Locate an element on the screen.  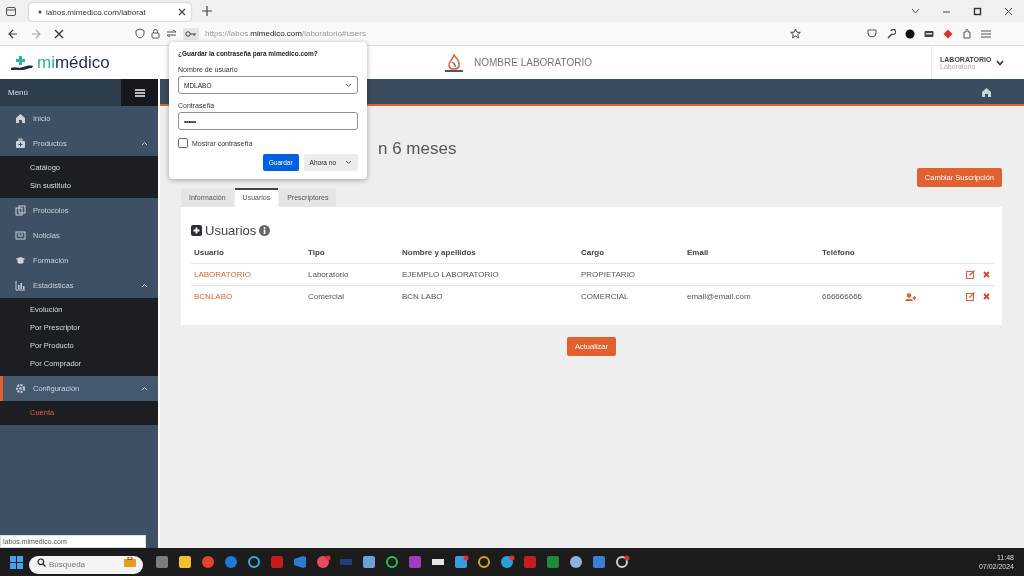
flame-logo-icon is located at coordinates (454, 62).